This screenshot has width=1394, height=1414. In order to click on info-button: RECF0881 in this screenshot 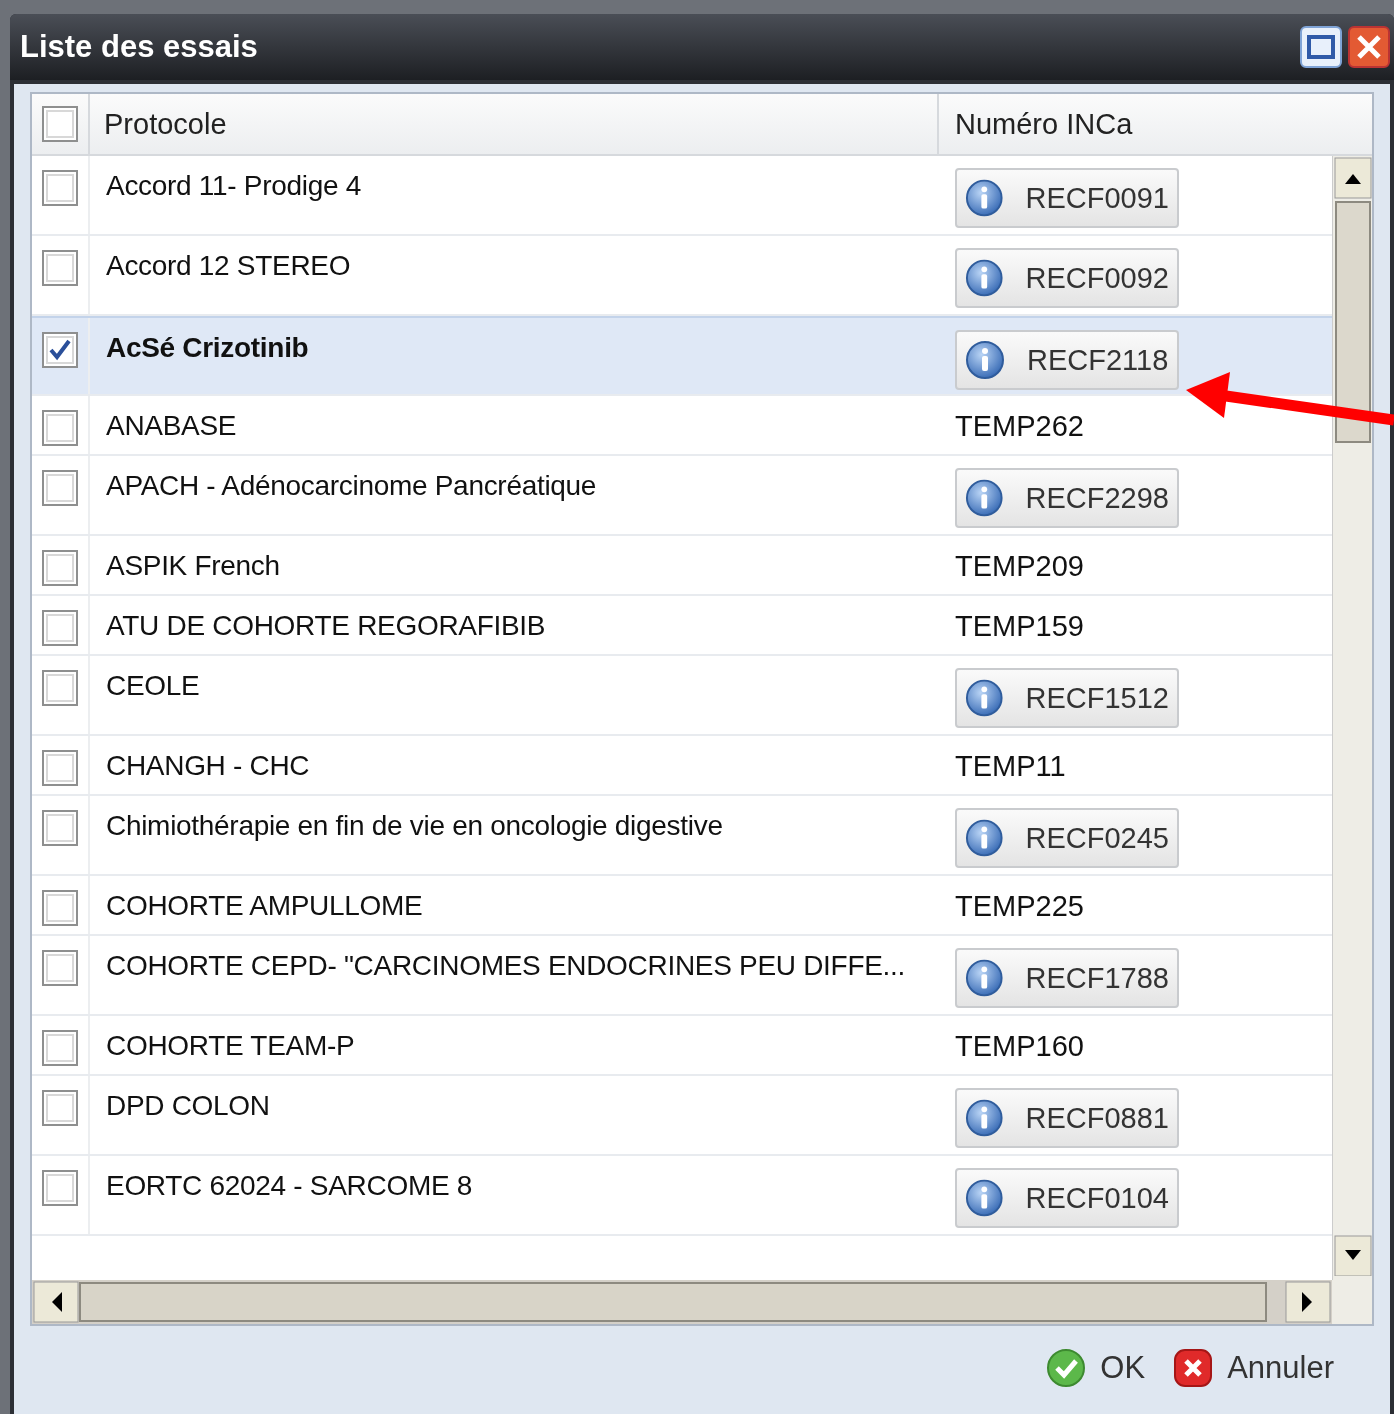, I will do `click(1067, 1118)`.